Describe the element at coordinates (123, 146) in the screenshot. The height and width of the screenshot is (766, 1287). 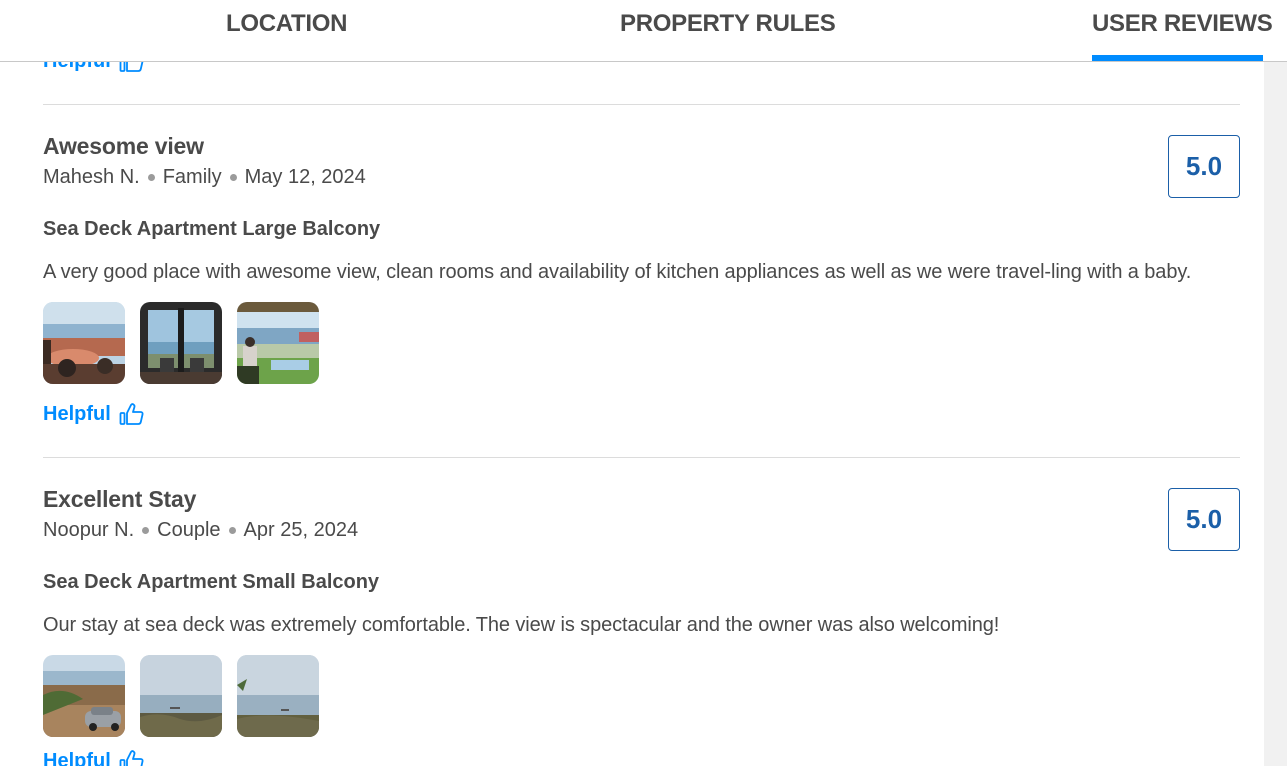
I see `review-title: Awesome view` at that location.